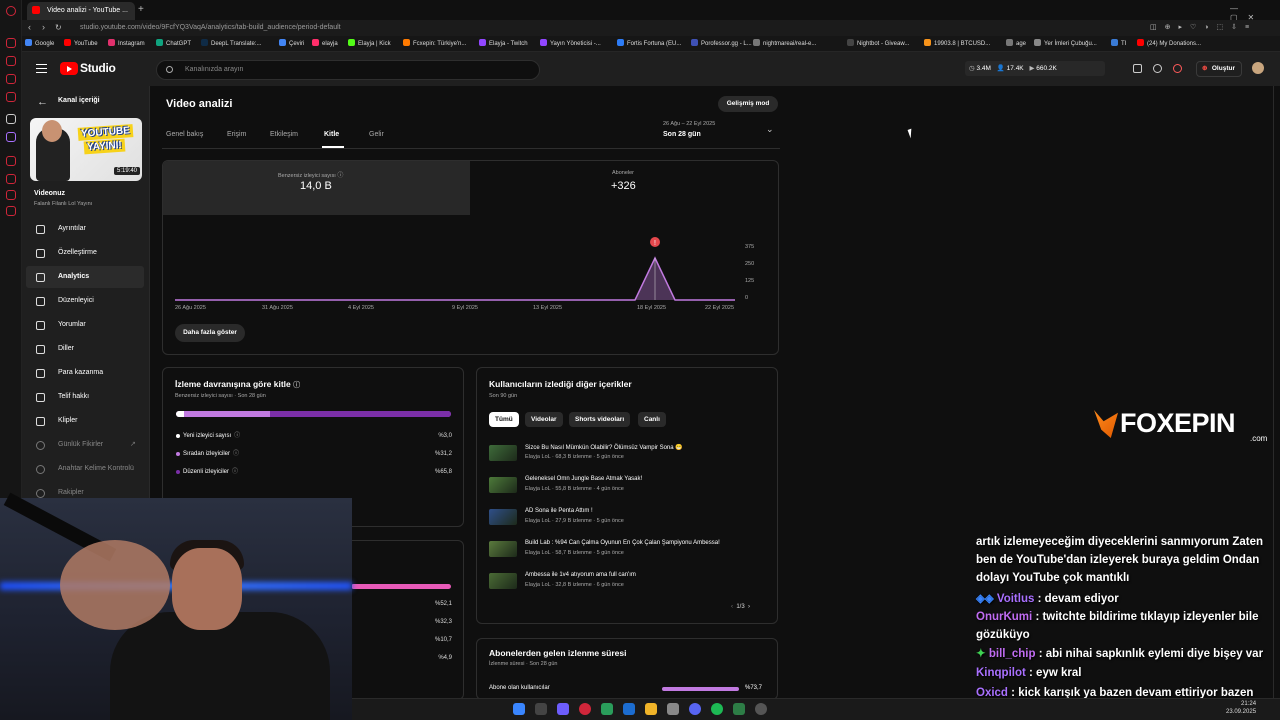 Image resolution: width=1280 pixels, height=720 pixels. What do you see at coordinates (11, 11) in the screenshot?
I see `opera-logo-icon` at bounding box center [11, 11].